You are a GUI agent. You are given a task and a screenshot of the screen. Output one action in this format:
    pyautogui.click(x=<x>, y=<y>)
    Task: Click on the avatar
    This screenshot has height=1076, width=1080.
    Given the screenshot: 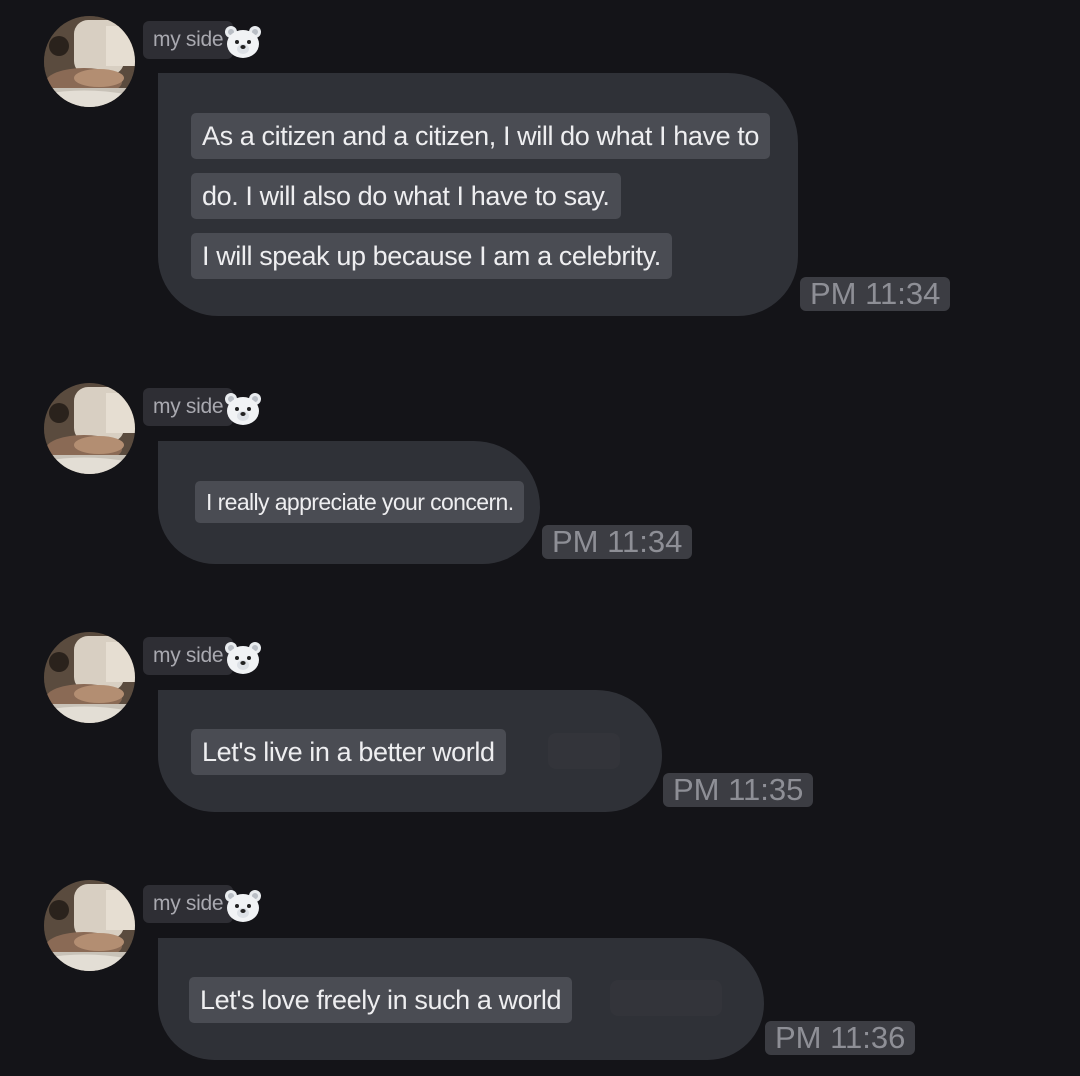 What is the action you would take?
    pyautogui.click(x=89, y=925)
    